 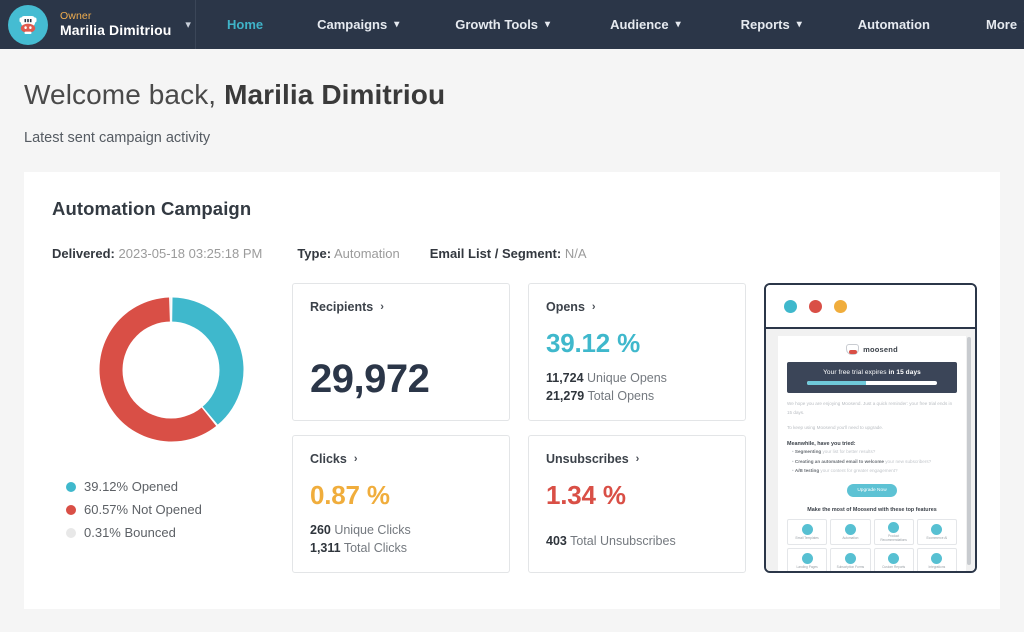 I want to click on moosend-cow-logo-icon, so click(x=28, y=24).